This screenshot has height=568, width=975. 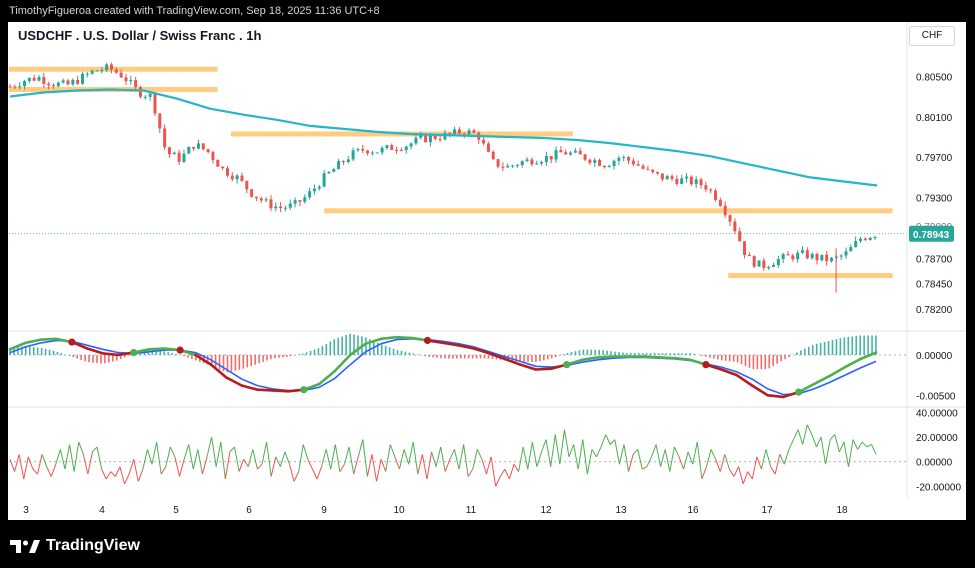 What do you see at coordinates (102, 510) in the screenshot?
I see `time-tick-label: 4` at bounding box center [102, 510].